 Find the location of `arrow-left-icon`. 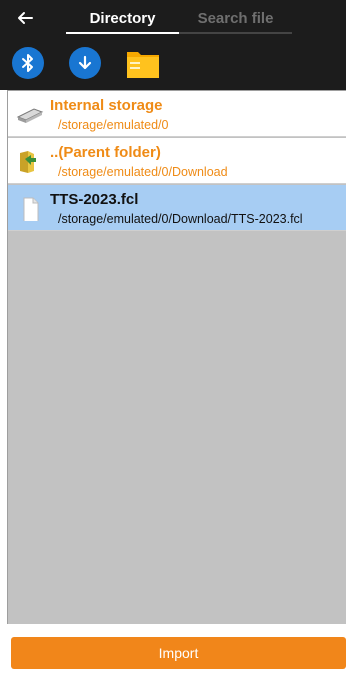

arrow-left-icon is located at coordinates (25, 18).